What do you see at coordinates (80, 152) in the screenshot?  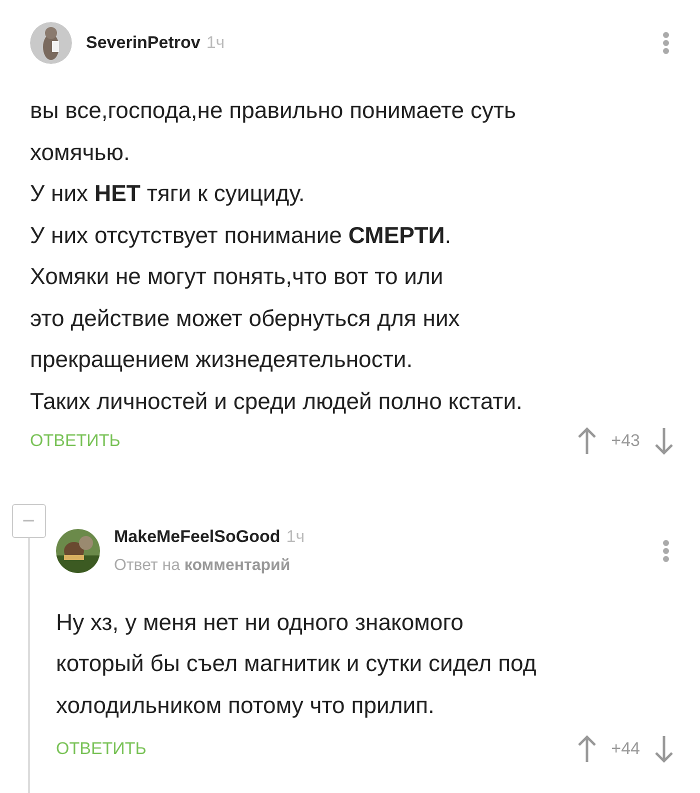 I see `comment-text: хомячью.` at bounding box center [80, 152].